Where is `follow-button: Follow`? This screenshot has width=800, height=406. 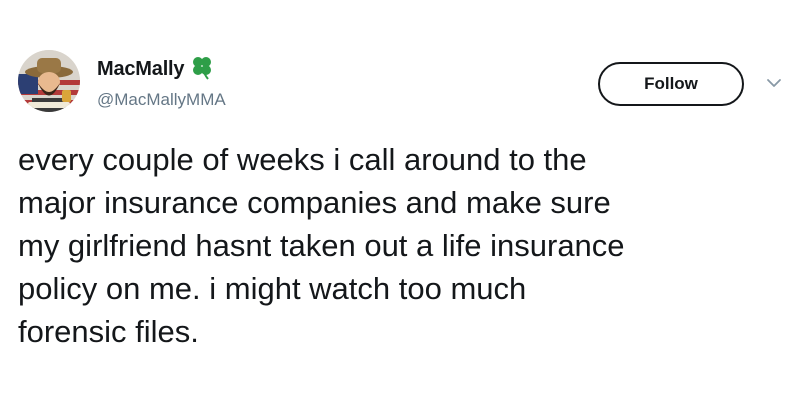
follow-button: Follow is located at coordinates (671, 84).